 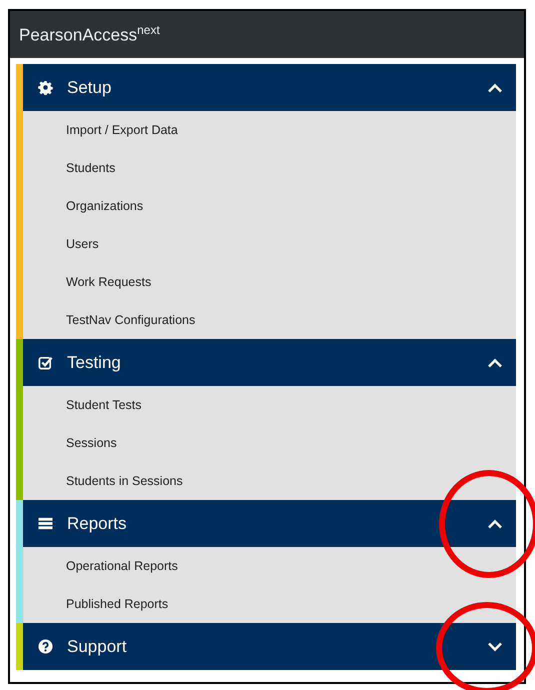 I want to click on section-title: Reports, so click(x=97, y=524).